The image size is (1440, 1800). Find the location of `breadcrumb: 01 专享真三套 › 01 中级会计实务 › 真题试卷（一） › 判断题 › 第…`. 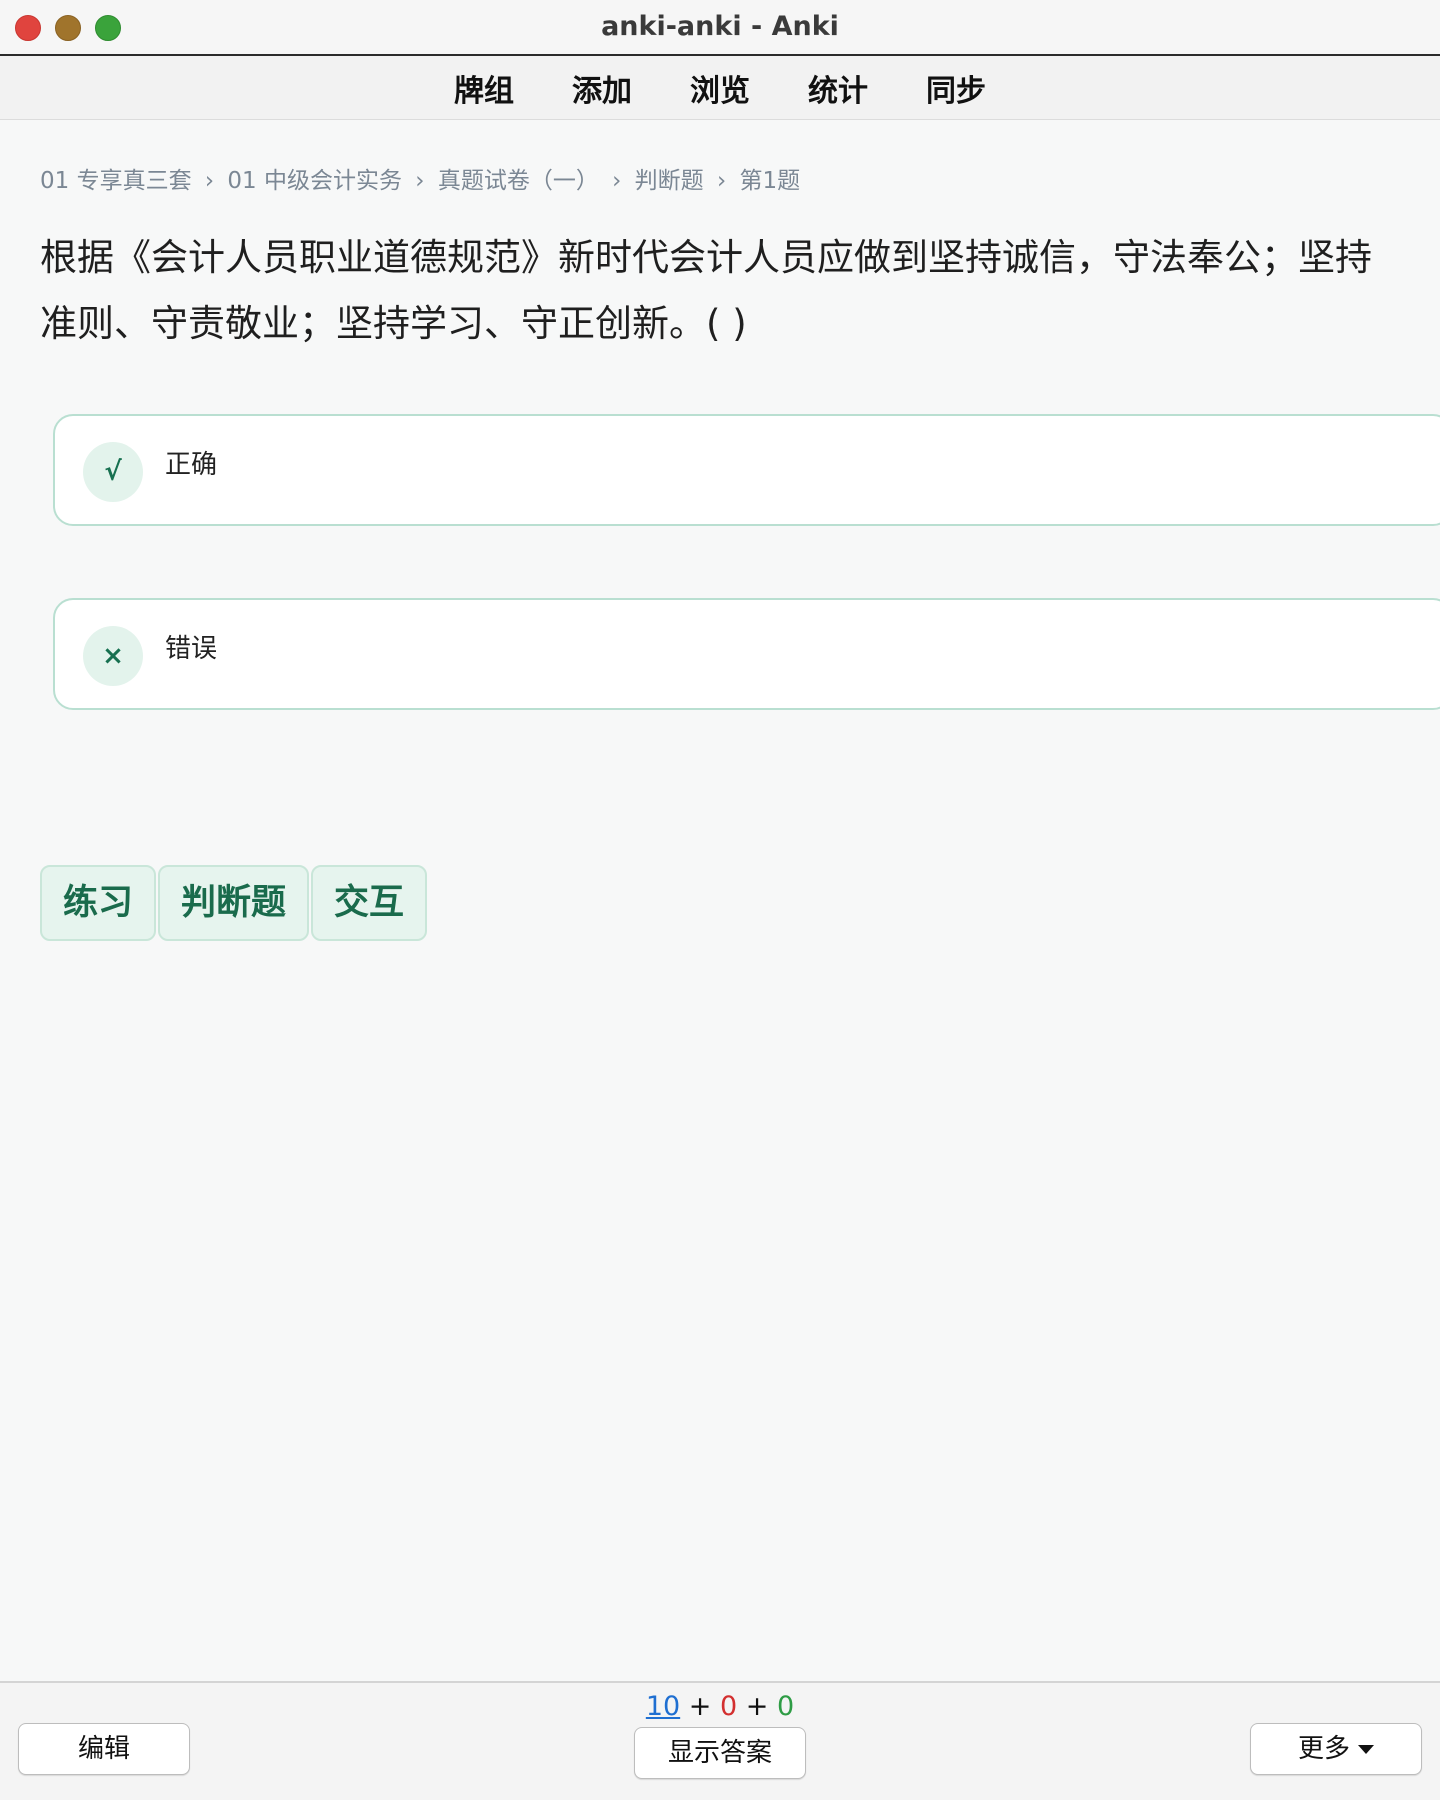

breadcrumb: 01 专享真三套 › 01 中级会计实务 › 真题试卷（一） › 判断题 › 第… is located at coordinates (420, 178).